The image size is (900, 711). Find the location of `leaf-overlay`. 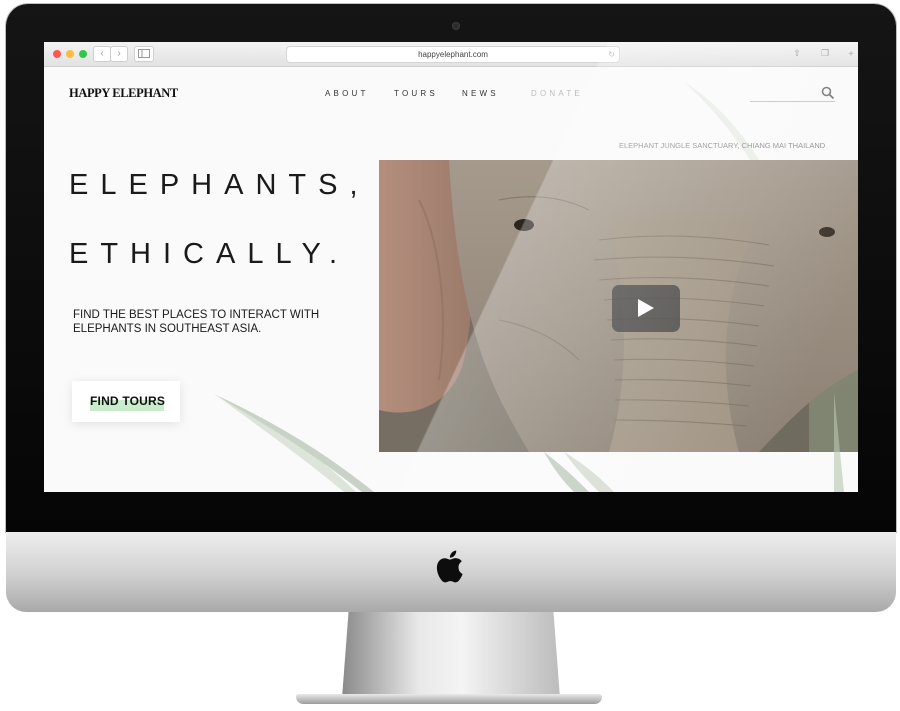

leaf-overlay is located at coordinates (704, 442).